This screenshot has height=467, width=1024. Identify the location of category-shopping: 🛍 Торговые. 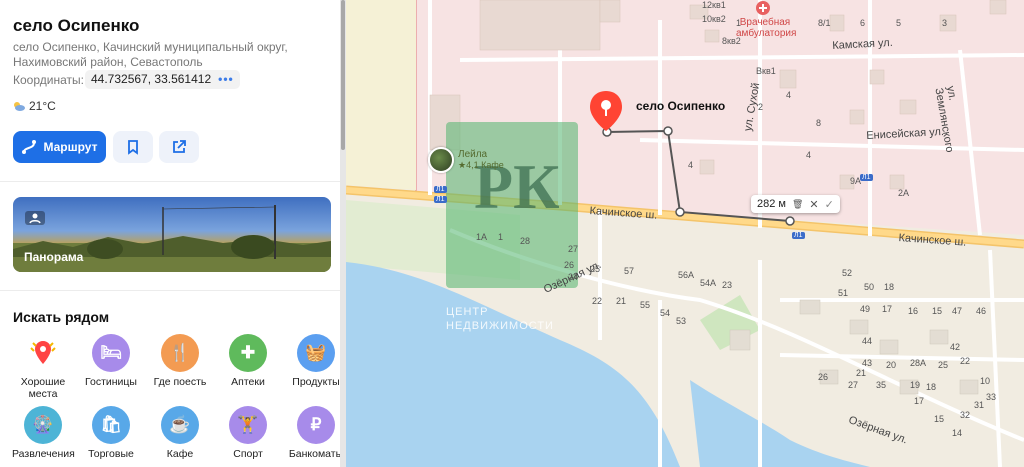
(111, 433).